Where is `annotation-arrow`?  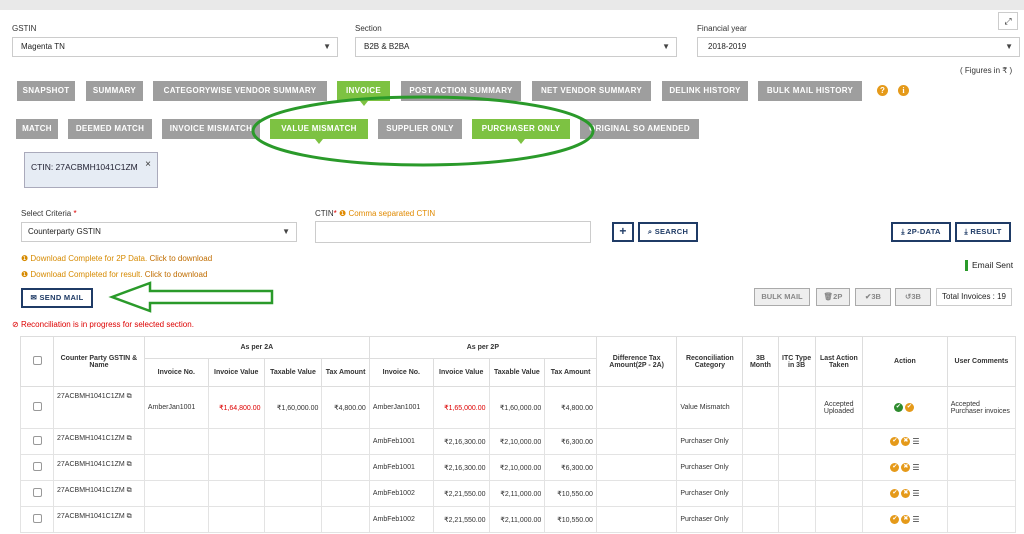
annotation-arrow is located at coordinates (191, 297).